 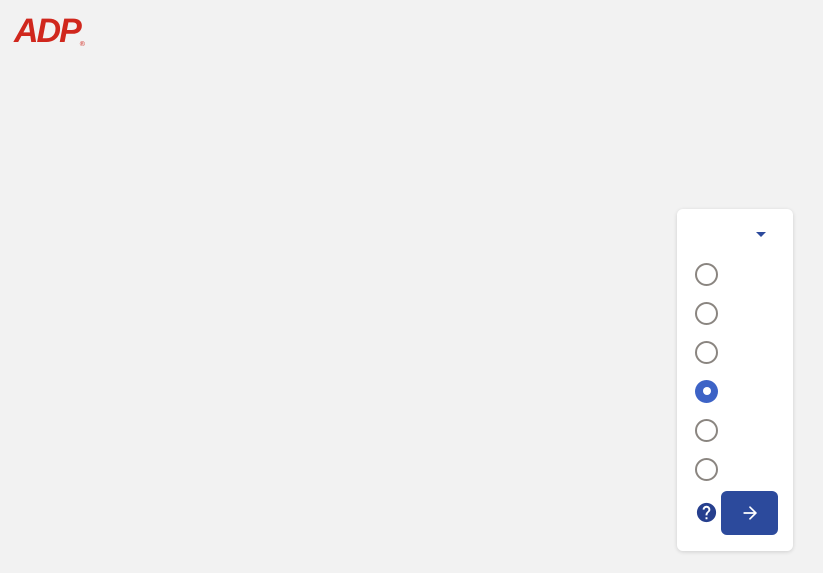 What do you see at coordinates (761, 234) in the screenshot?
I see `caret-icon` at bounding box center [761, 234].